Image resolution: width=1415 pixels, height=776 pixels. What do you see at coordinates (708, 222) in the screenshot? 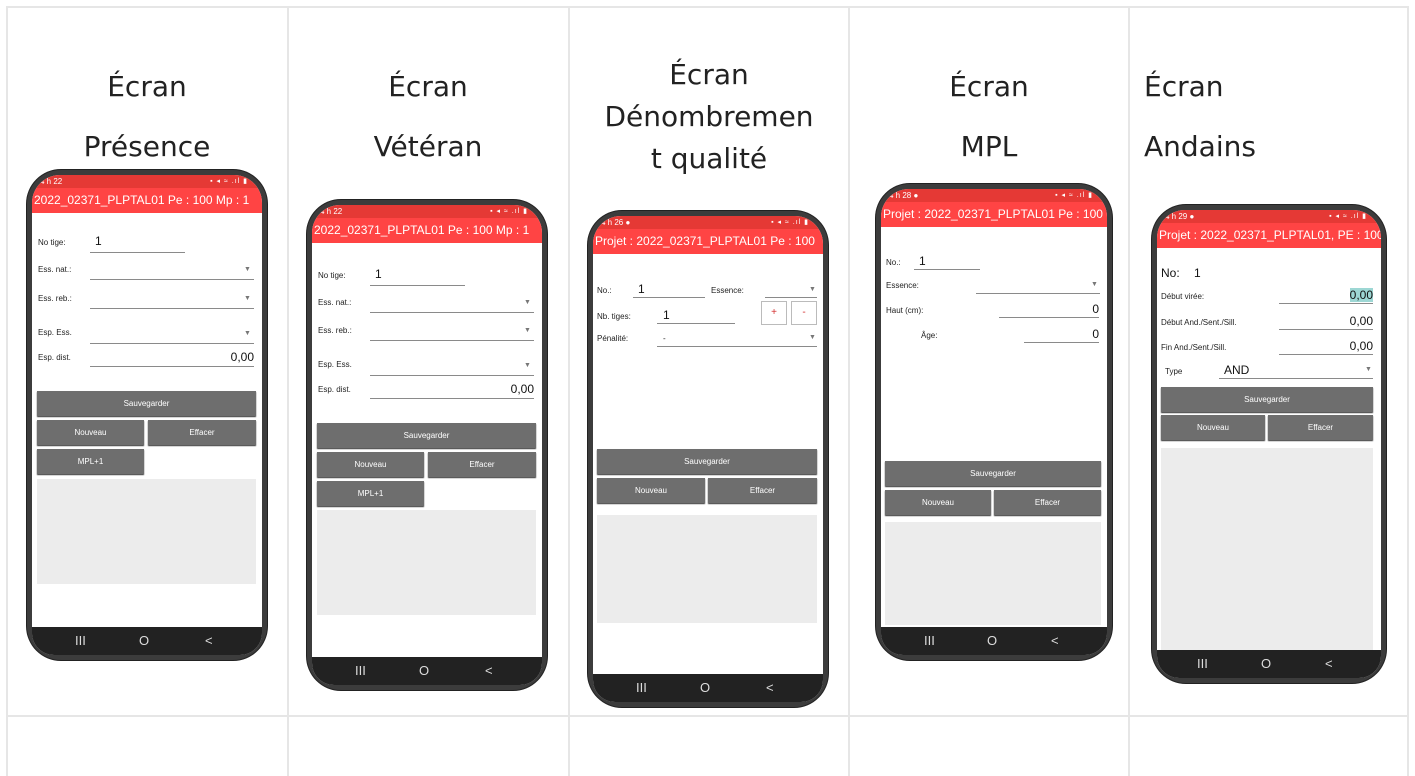
I see `status-bar: 4 h 26 ● ▪ ◂ ≈ .ıl ▮` at bounding box center [708, 222].